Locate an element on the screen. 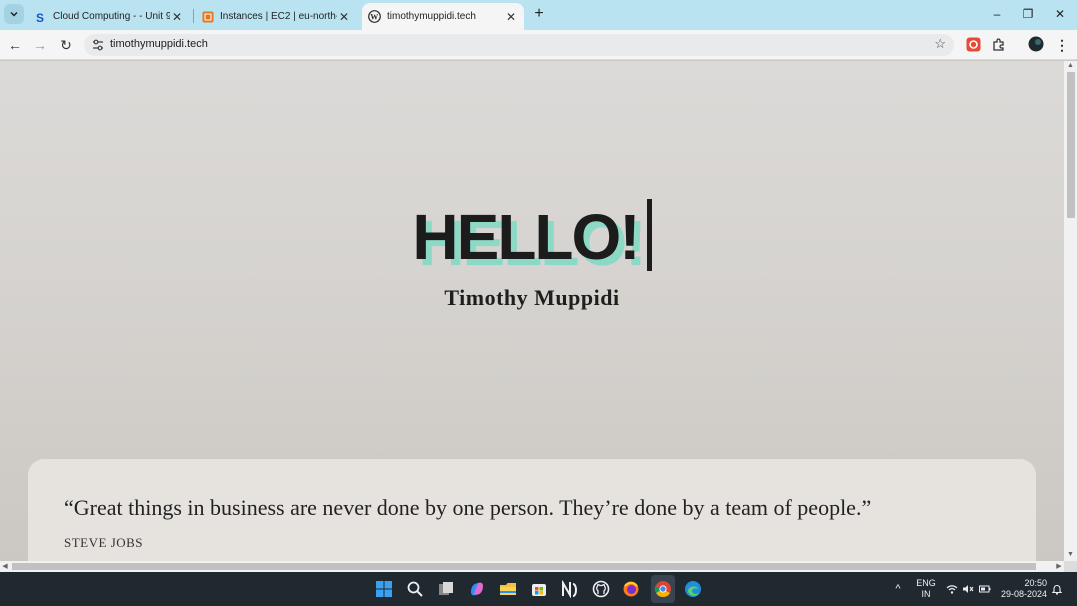  site-settings-icon is located at coordinates (98, 45).